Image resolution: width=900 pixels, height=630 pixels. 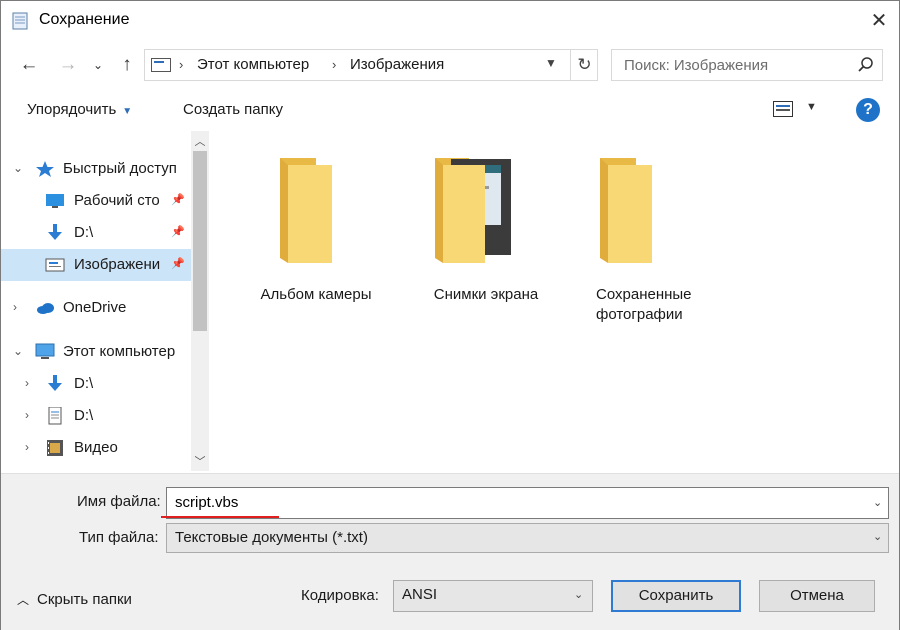 I want to click on search-icon, so click(x=866, y=65).